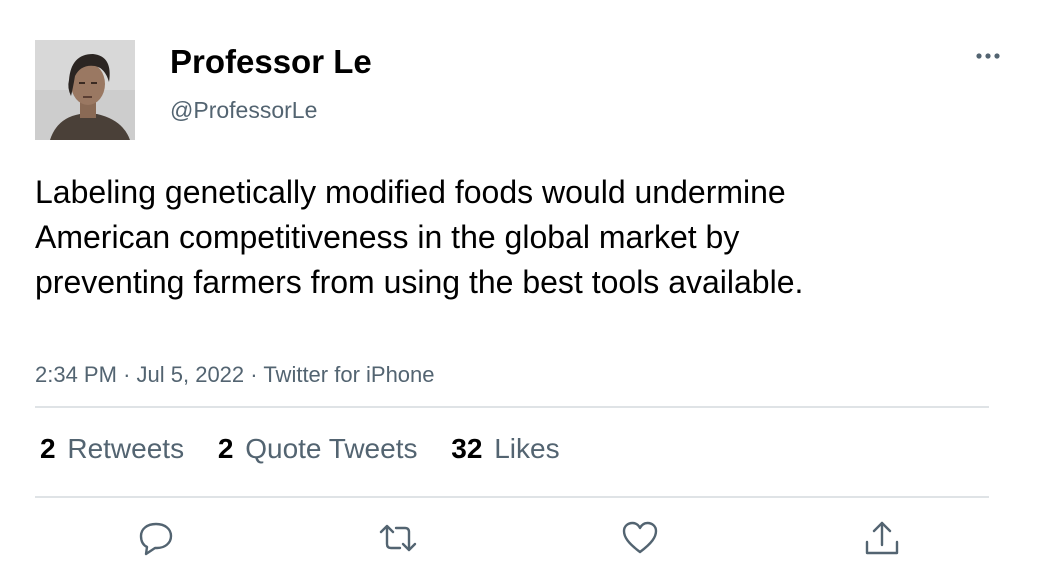 The height and width of the screenshot is (570, 1050). I want to click on tweet-time: 2:34 PM, so click(76, 374).